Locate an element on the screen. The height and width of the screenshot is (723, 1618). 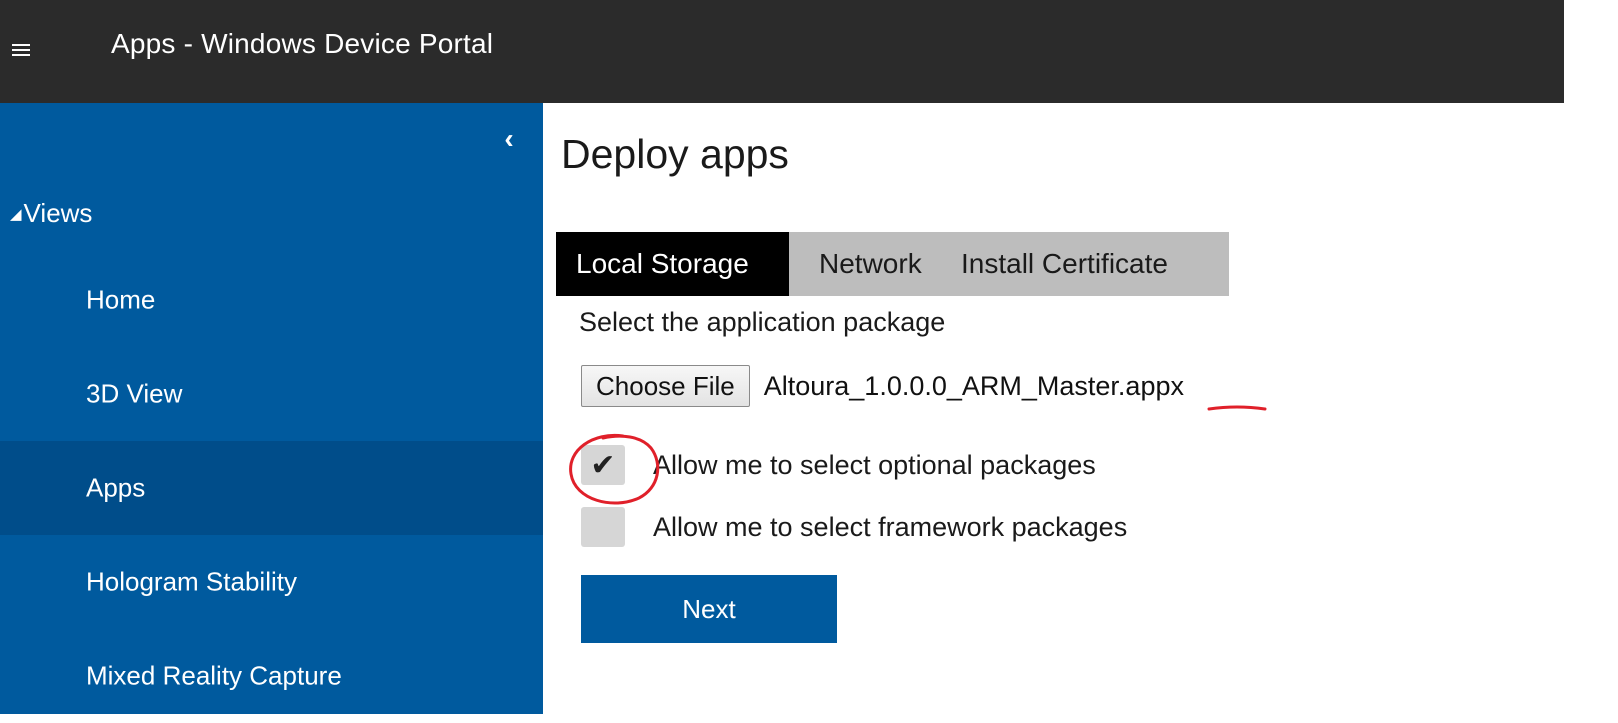
chevron-left-icon: ‹ is located at coordinates (509, 139).